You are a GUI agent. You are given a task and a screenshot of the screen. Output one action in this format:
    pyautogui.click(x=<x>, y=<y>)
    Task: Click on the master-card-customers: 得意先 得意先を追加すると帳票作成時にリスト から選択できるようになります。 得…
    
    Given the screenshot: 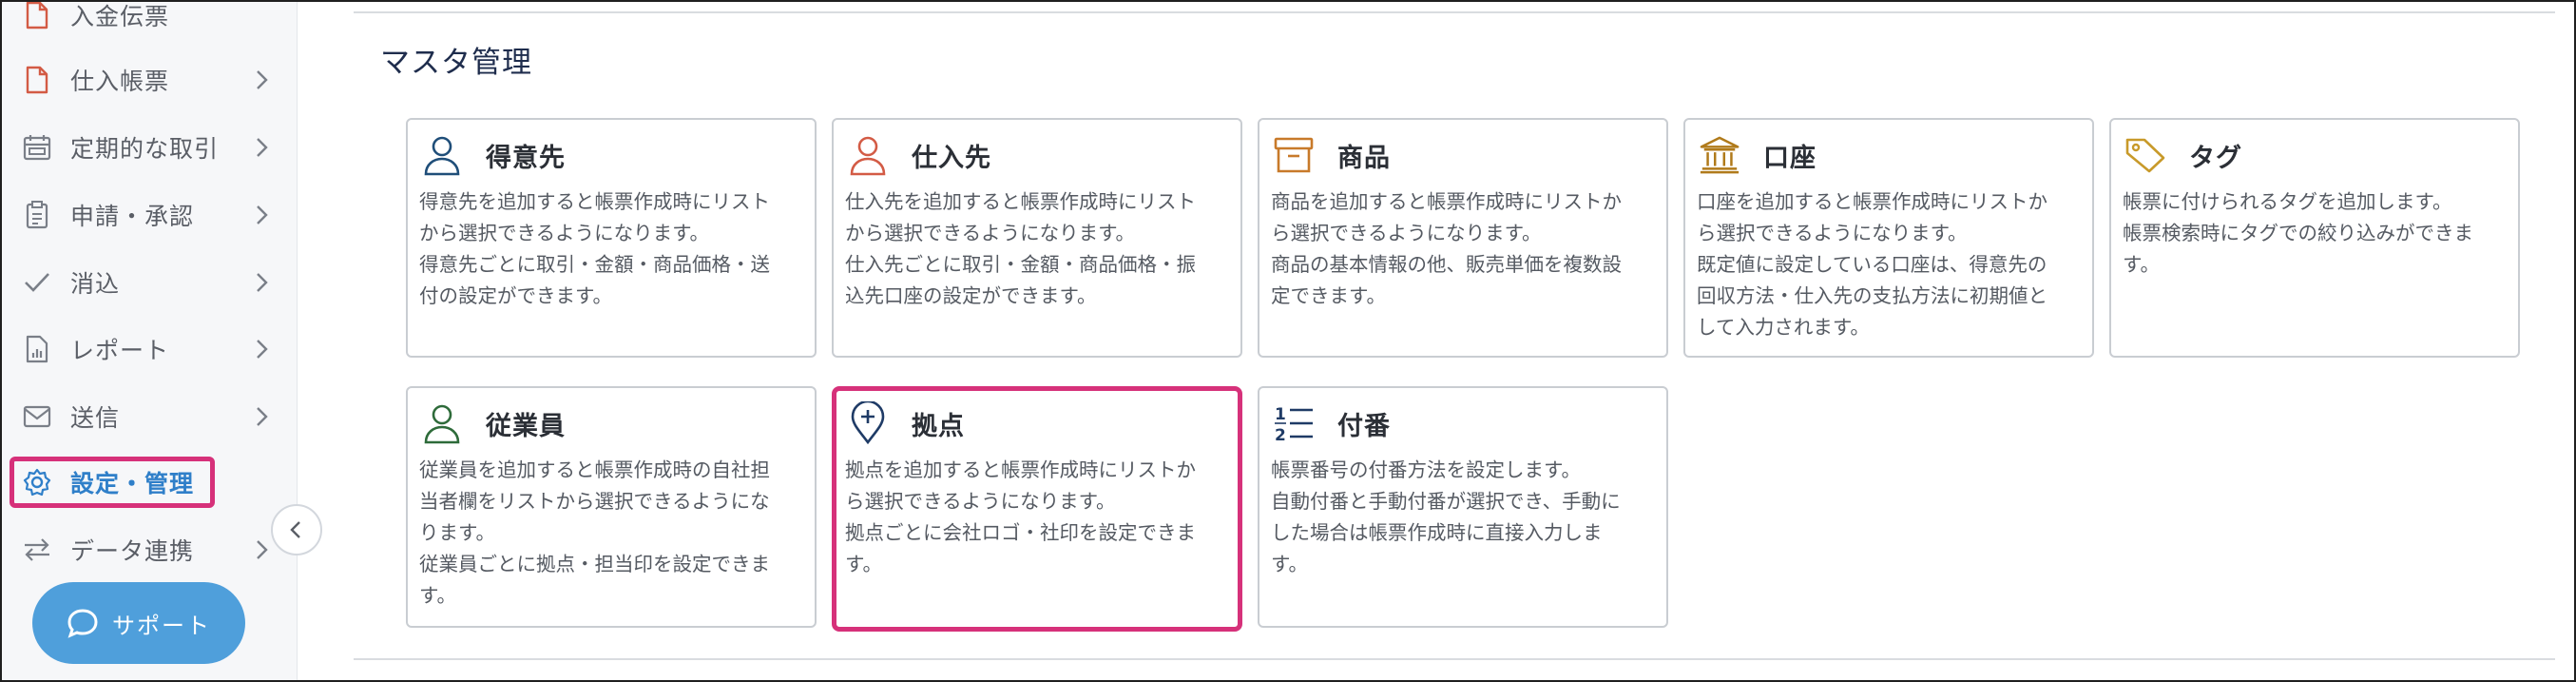 What is the action you would take?
    pyautogui.click(x=611, y=238)
    